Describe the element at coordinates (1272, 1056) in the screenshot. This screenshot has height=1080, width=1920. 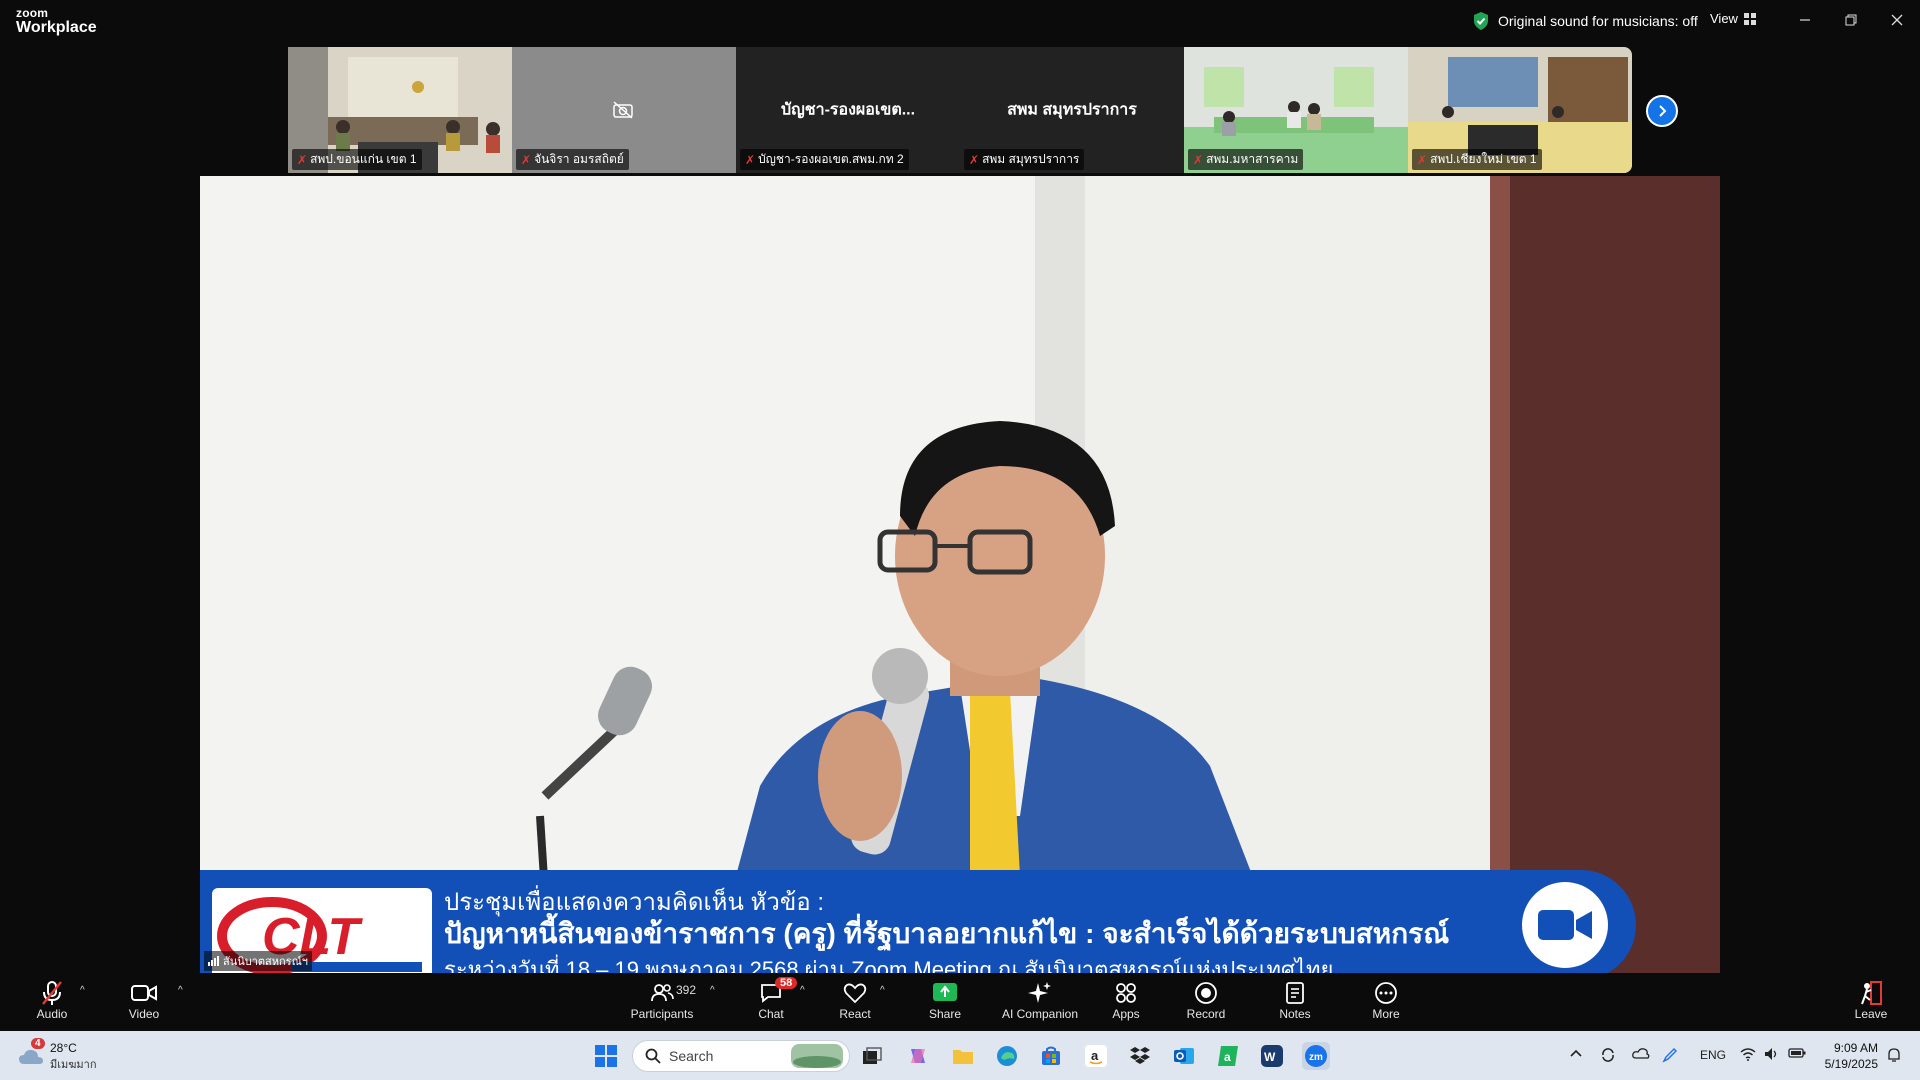
I see `webex-app: W` at that location.